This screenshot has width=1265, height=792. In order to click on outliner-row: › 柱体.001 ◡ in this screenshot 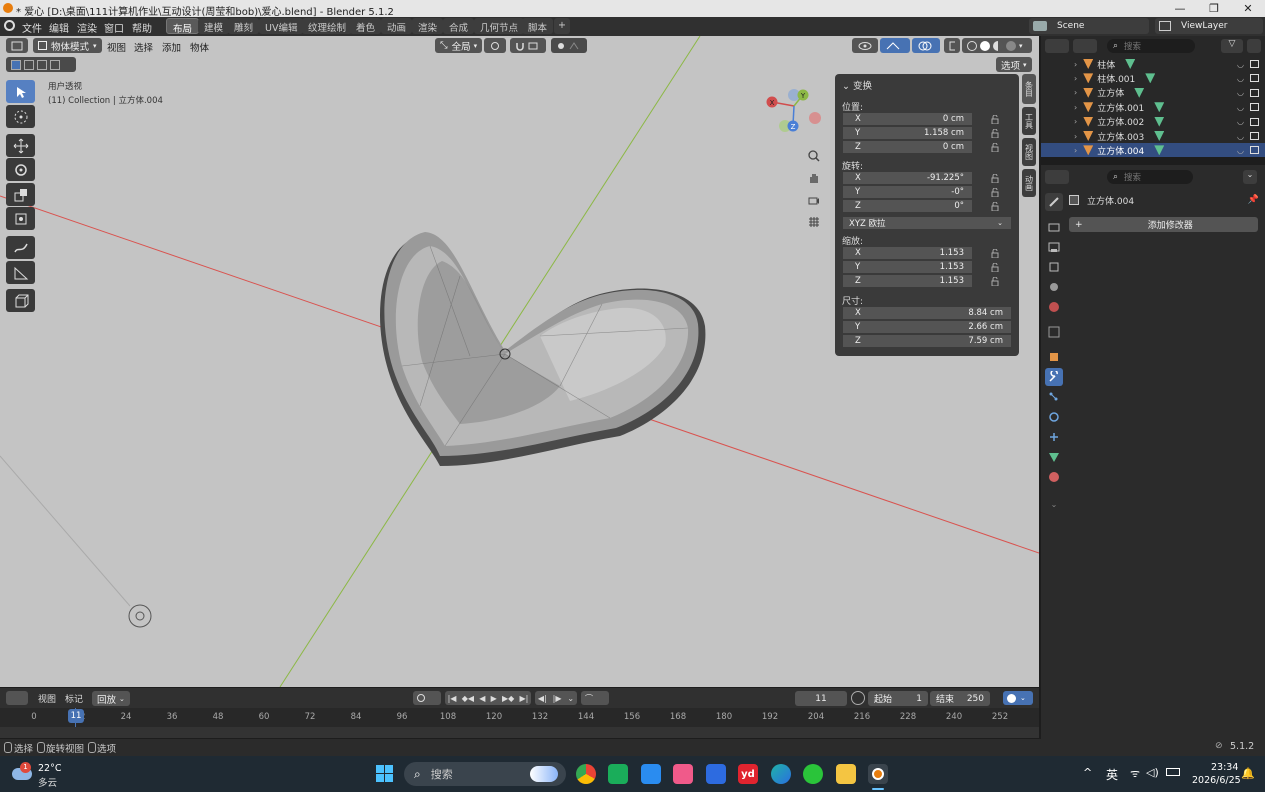, I will do `click(1153, 78)`.